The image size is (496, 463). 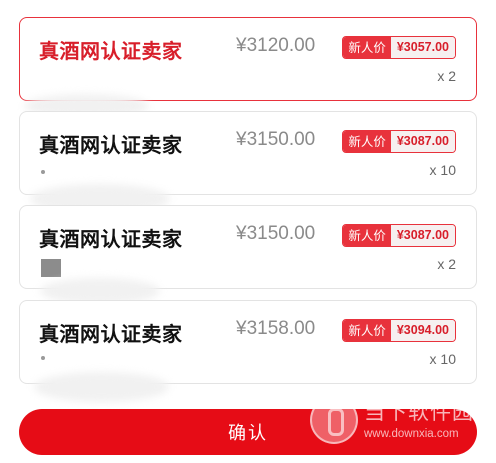 What do you see at coordinates (276, 328) in the screenshot?
I see `original-price: ¥3158.00` at bounding box center [276, 328].